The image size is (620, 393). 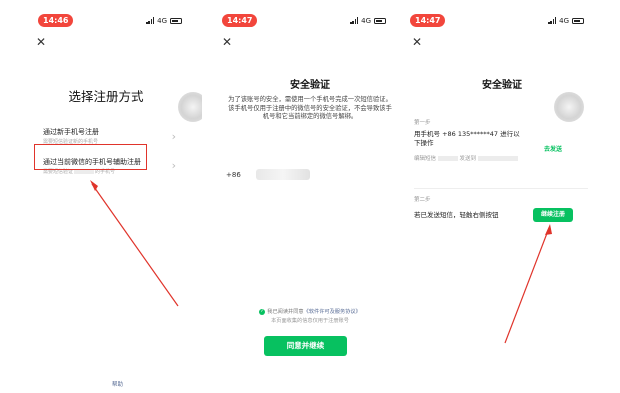 I want to click on country-code: +86, so click(x=233, y=175).